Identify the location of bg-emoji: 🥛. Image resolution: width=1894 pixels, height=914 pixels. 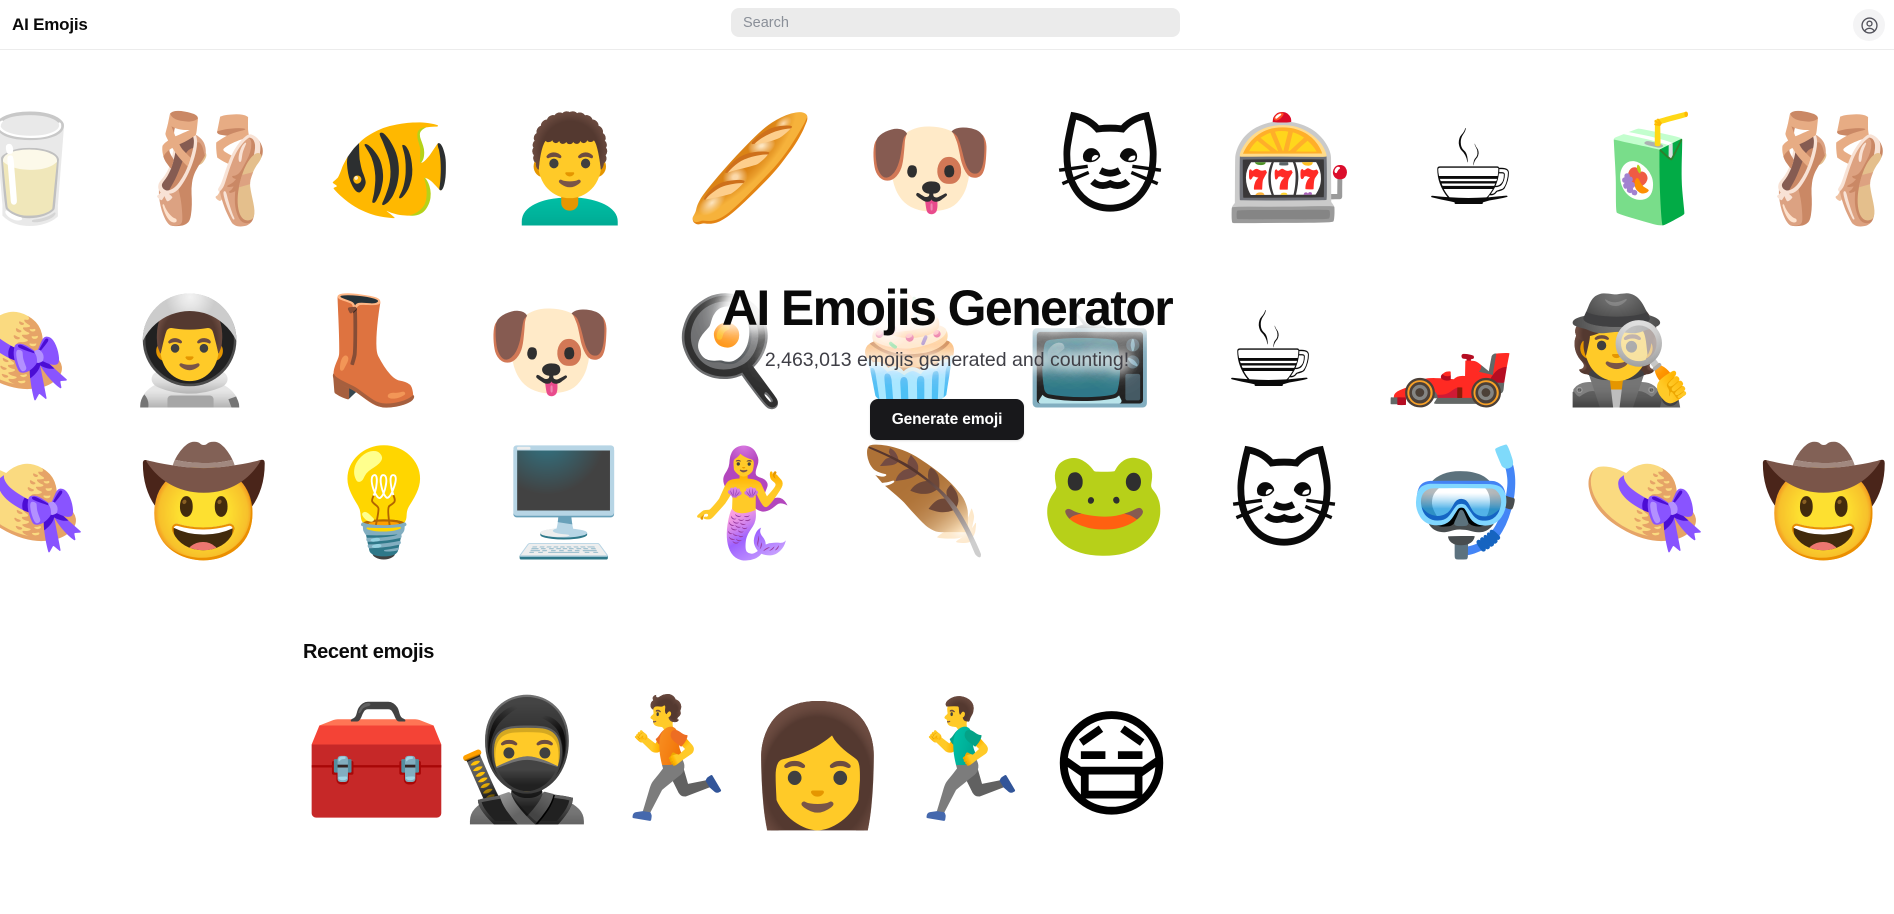
(47, 168).